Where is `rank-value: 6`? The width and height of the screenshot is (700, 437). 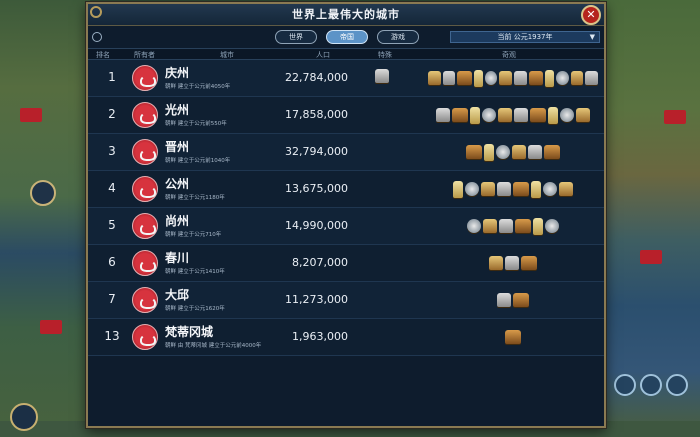 rank-value: 6 is located at coordinates (112, 262).